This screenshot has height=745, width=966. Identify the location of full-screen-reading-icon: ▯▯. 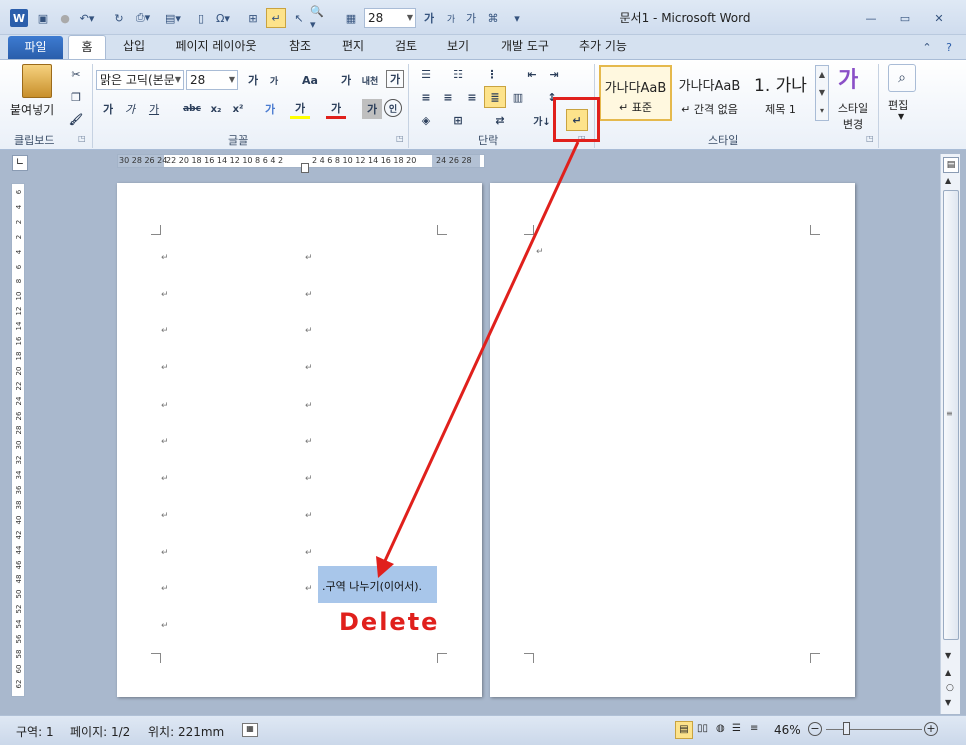
(702, 728).